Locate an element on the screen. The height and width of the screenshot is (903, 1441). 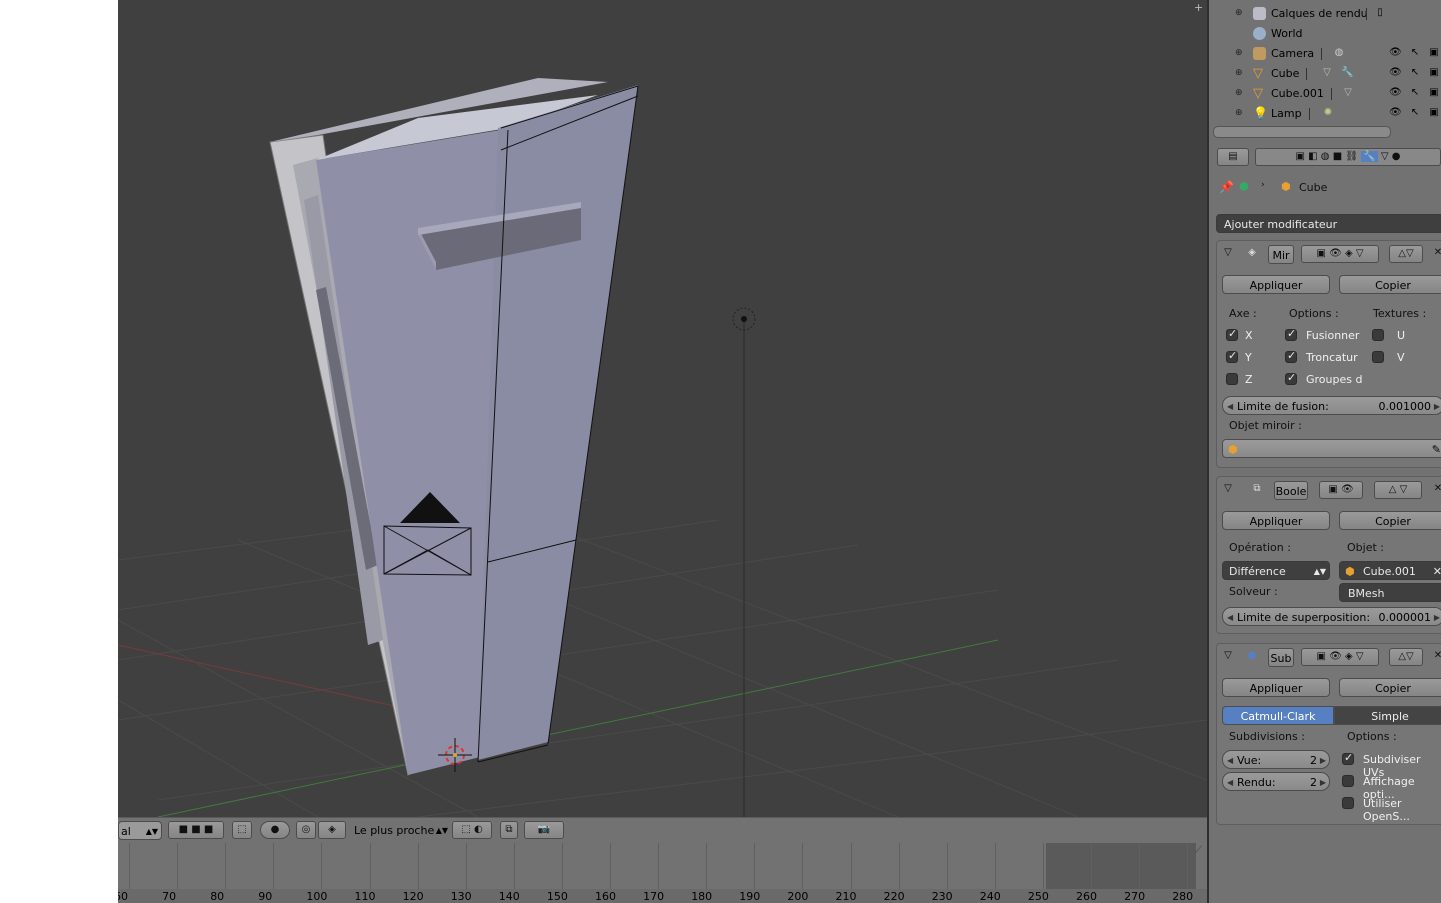
merge-limit-field: ◀ Limite de fusion: 0.001000 ▶ is located at coordinates (1331, 405).